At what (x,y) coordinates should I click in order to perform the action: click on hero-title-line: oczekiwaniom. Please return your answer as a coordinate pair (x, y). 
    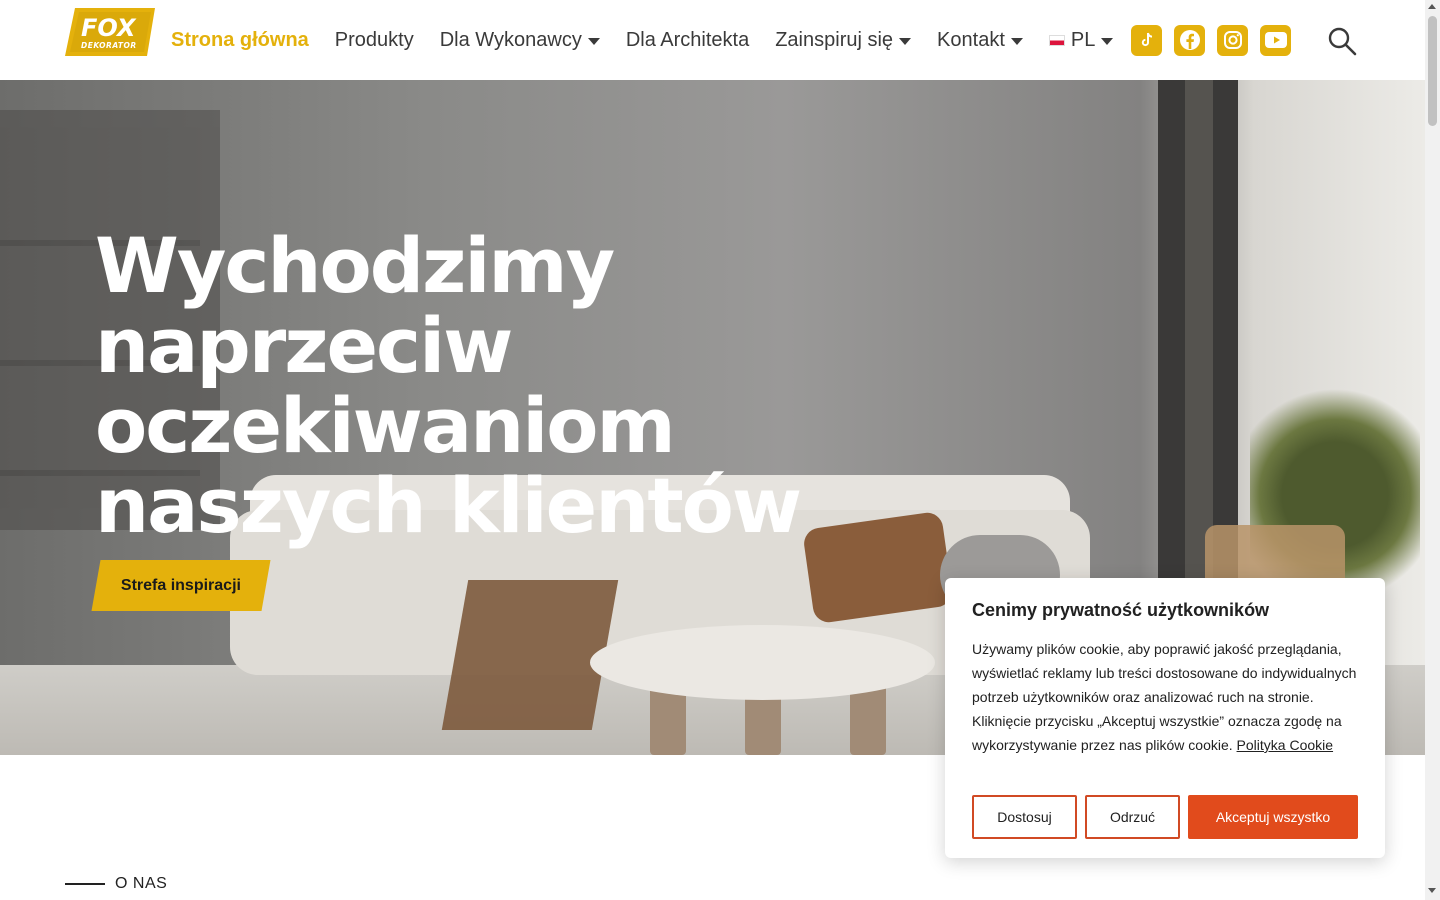
    Looking at the image, I should click on (385, 425).